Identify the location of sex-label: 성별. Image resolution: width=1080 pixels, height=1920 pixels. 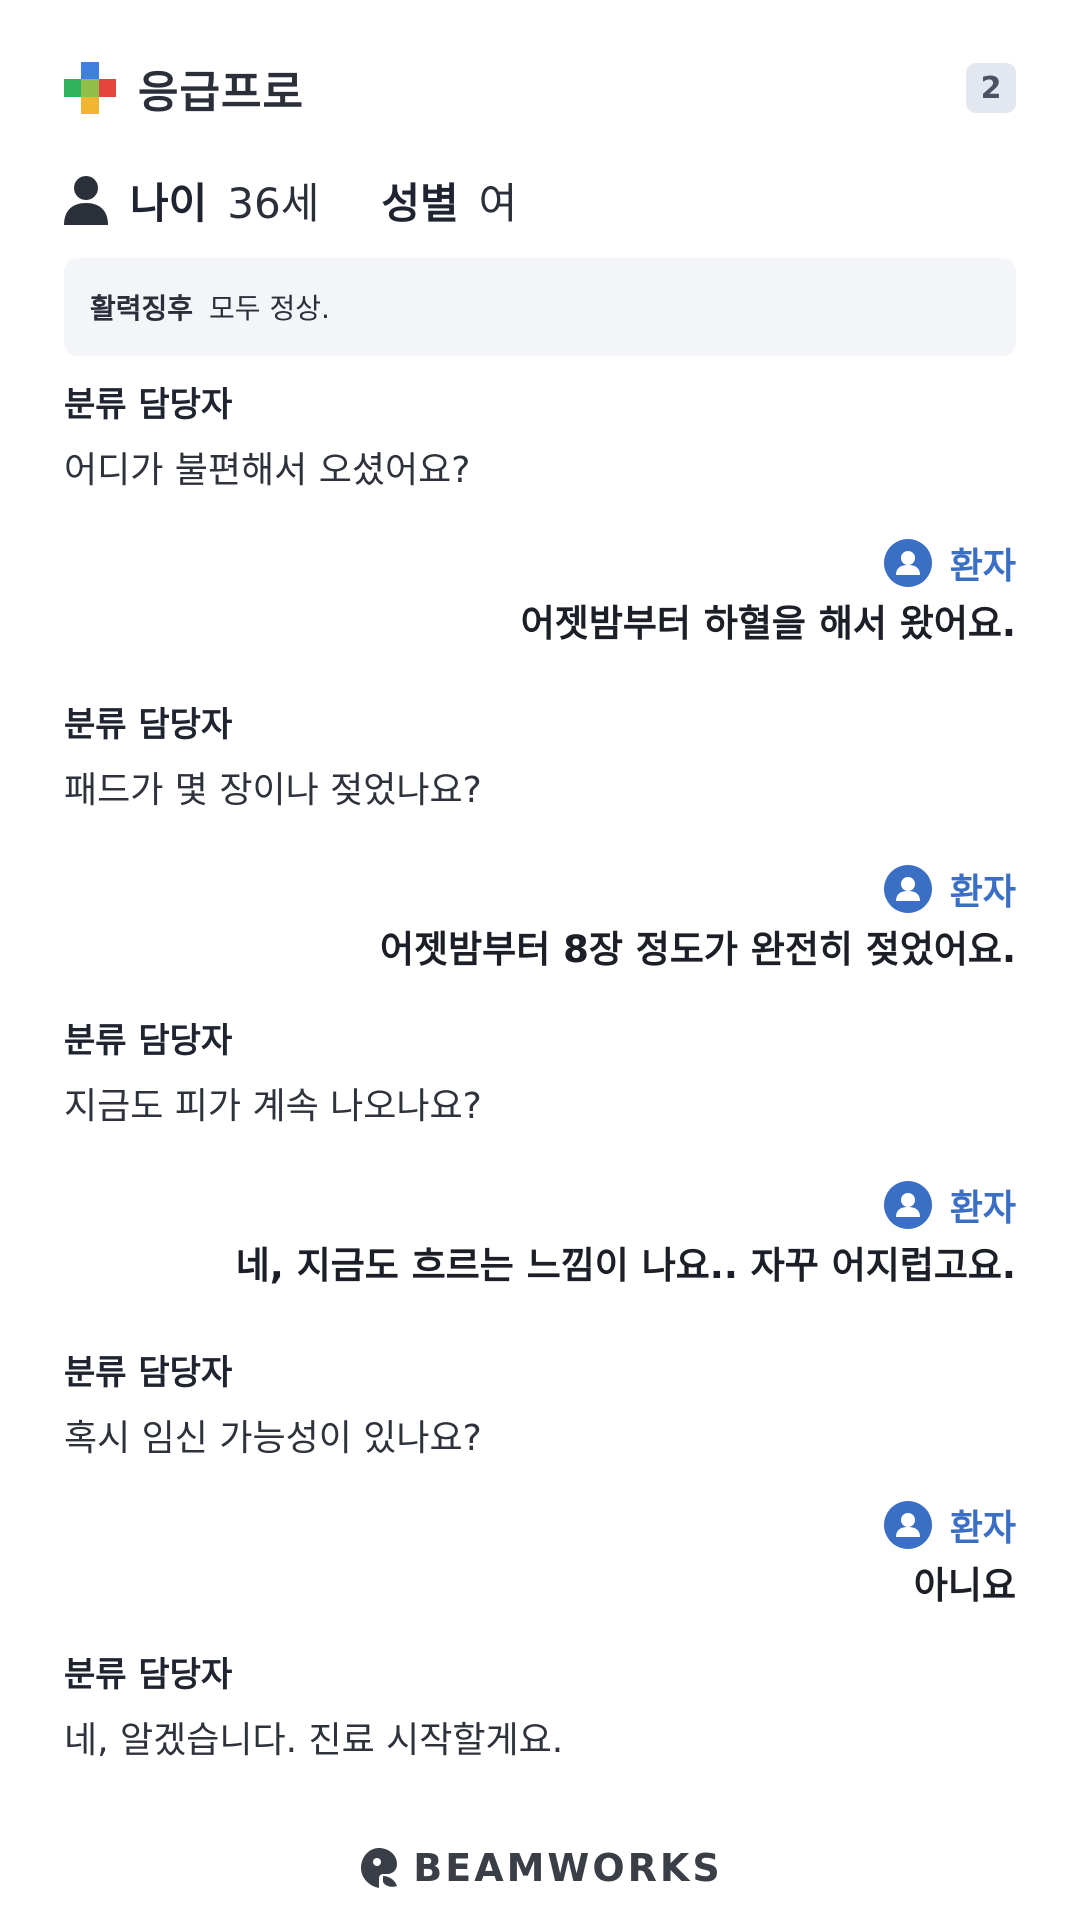
(420, 203).